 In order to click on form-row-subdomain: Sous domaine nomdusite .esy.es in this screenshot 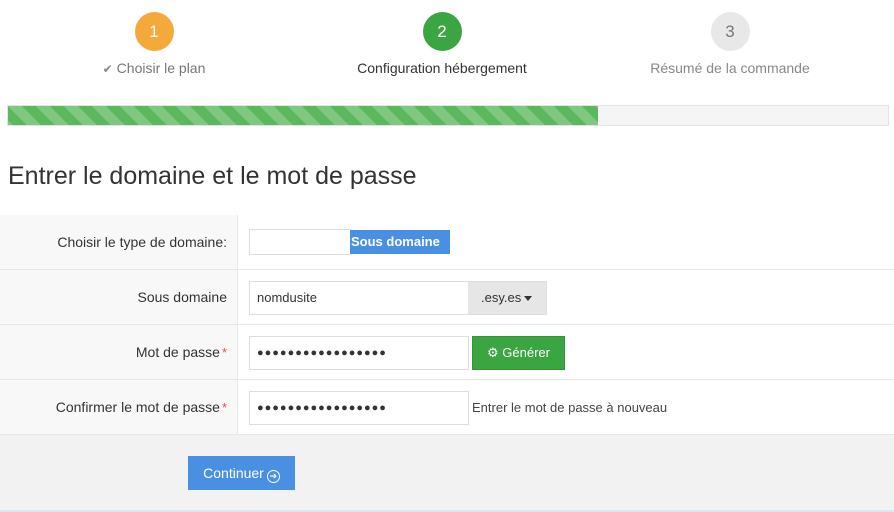, I will do `click(447, 297)`.